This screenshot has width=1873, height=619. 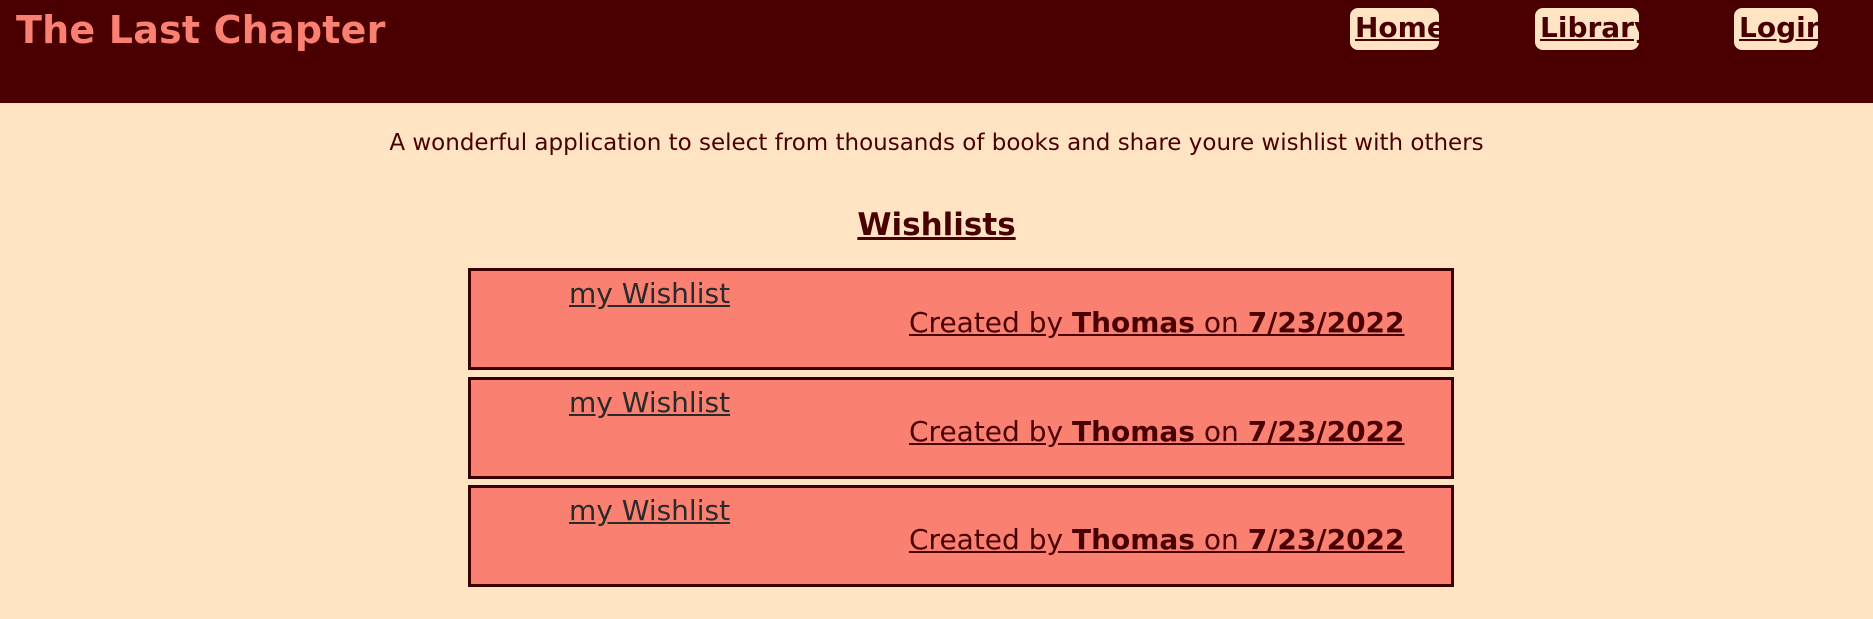 I want to click on nav-library-button: Library, so click(x=1593, y=29).